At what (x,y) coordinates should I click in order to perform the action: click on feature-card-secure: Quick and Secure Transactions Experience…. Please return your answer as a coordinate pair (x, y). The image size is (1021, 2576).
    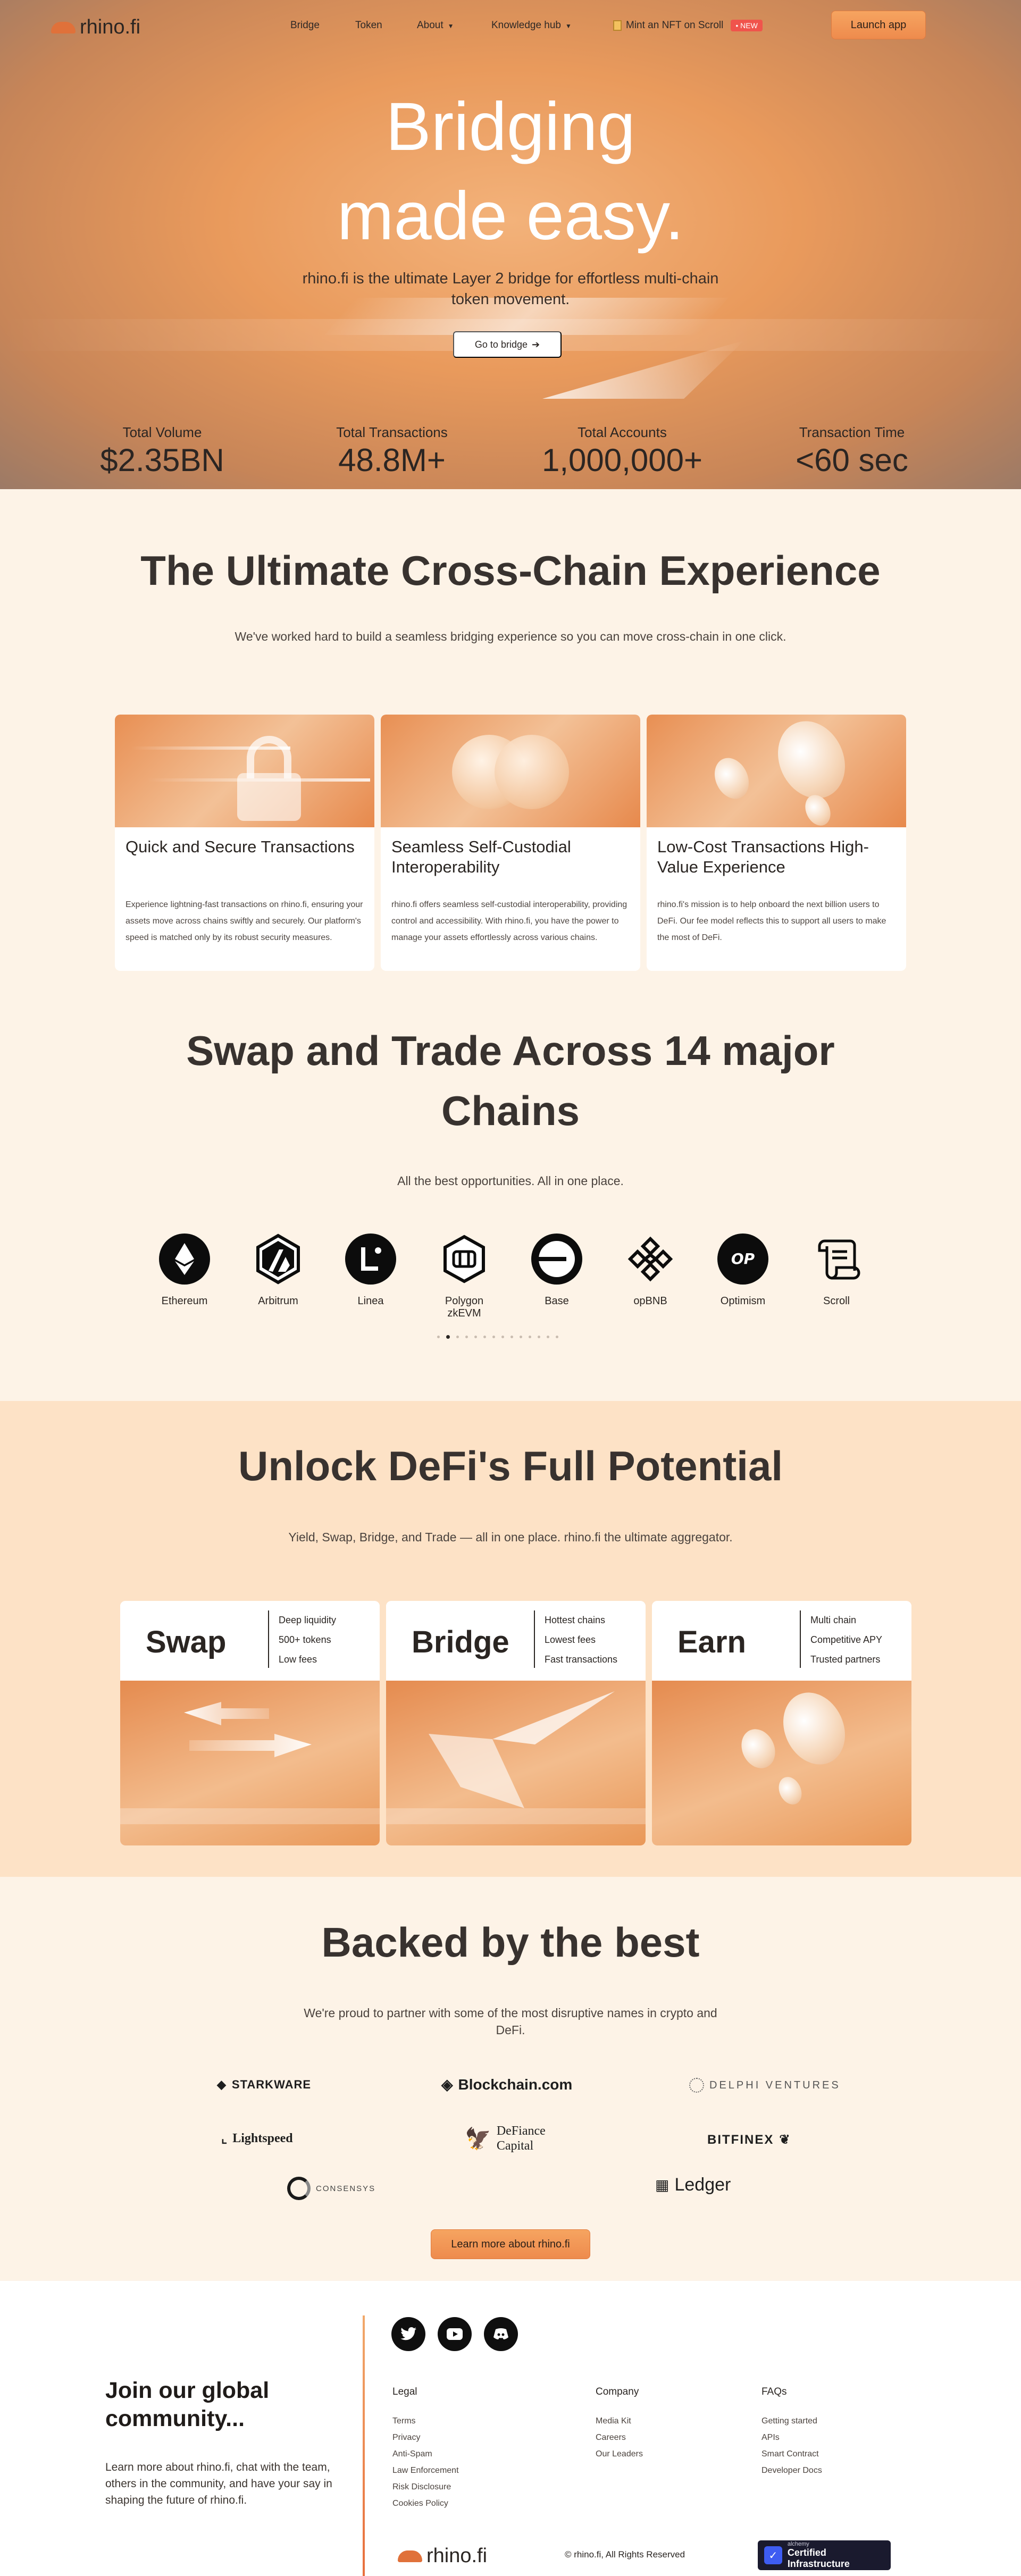
    Looking at the image, I should click on (244, 843).